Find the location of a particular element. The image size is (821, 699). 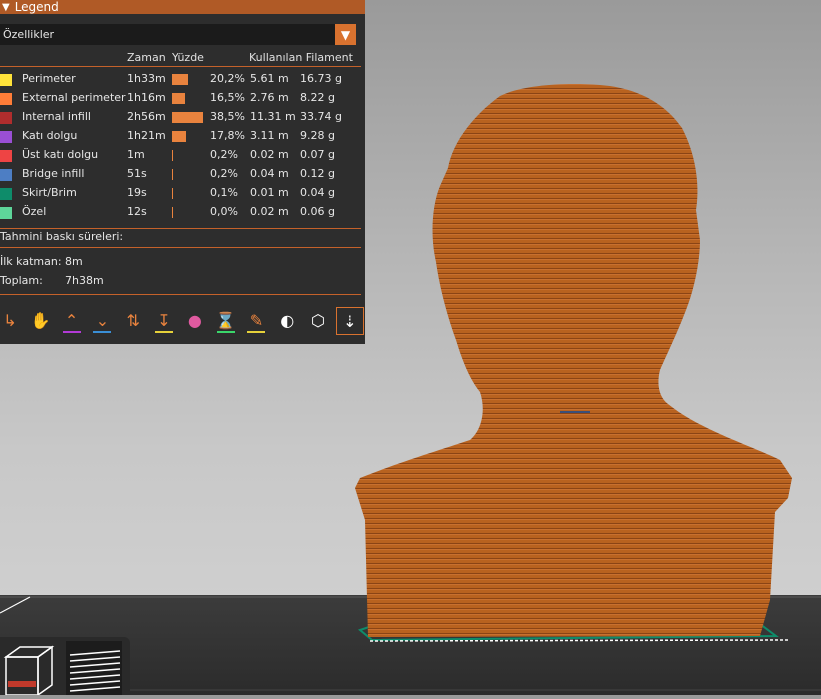

feature-length: 3.11 m is located at coordinates (269, 135).